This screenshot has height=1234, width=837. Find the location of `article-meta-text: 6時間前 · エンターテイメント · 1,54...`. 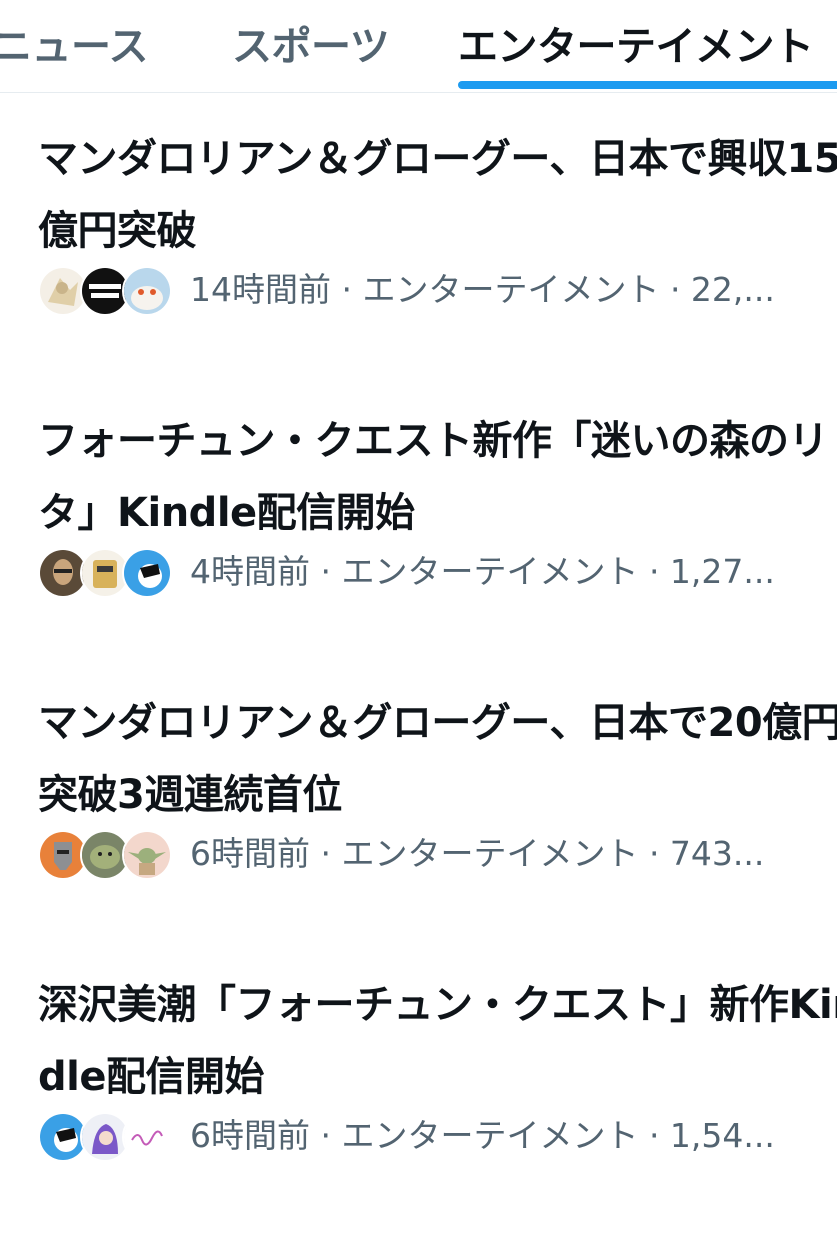

article-meta-text: 6時間前 · エンターテイメント · 1,54... is located at coordinates (482, 1135).